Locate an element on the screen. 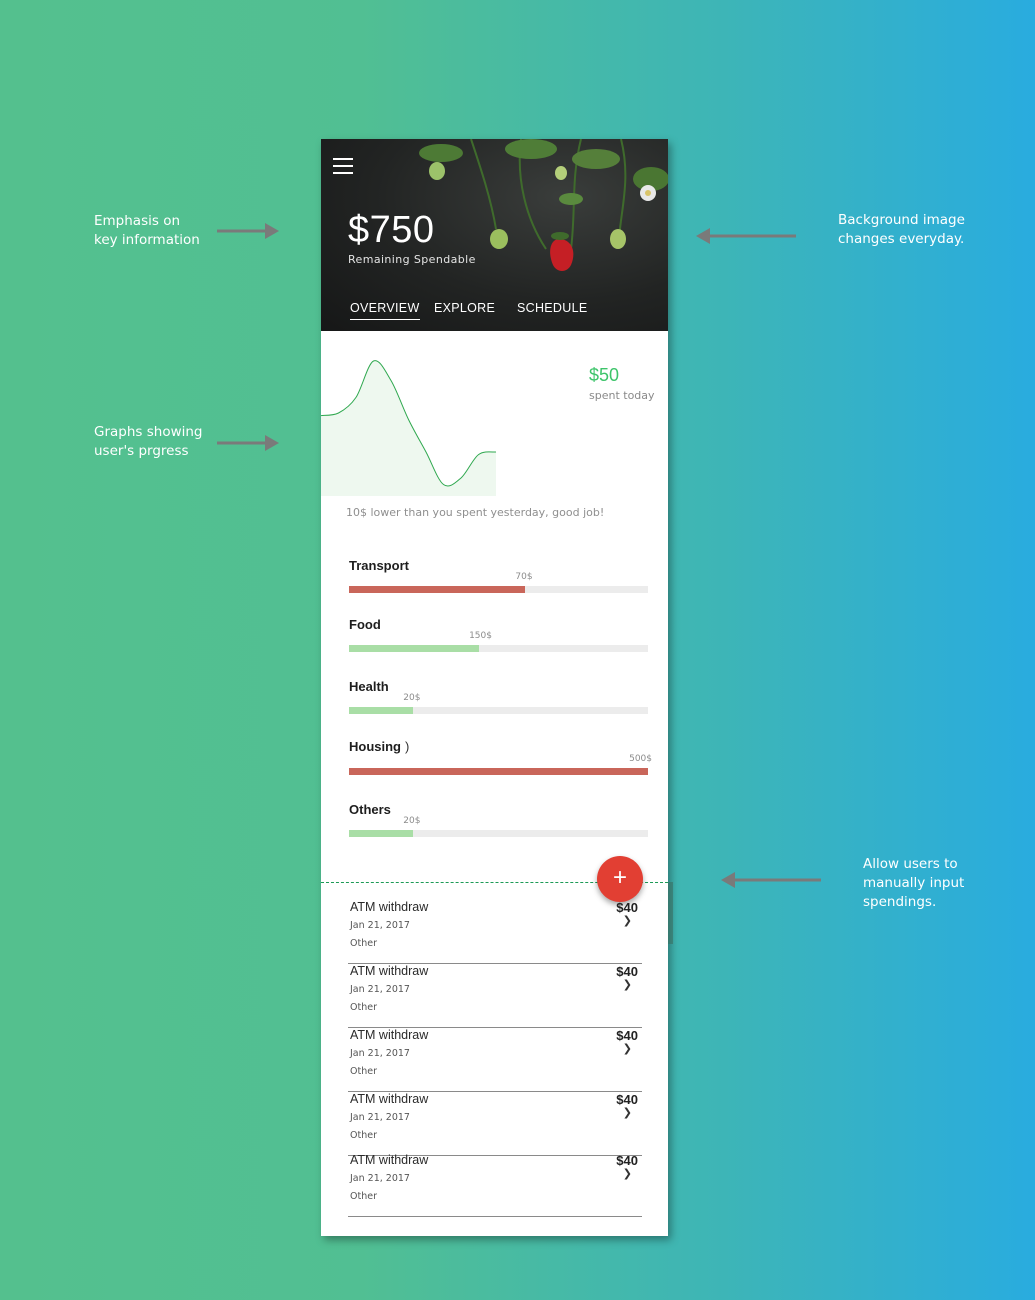 Image resolution: width=1035 pixels, height=1300 pixels. list-edge-shadow is located at coordinates (670, 913).